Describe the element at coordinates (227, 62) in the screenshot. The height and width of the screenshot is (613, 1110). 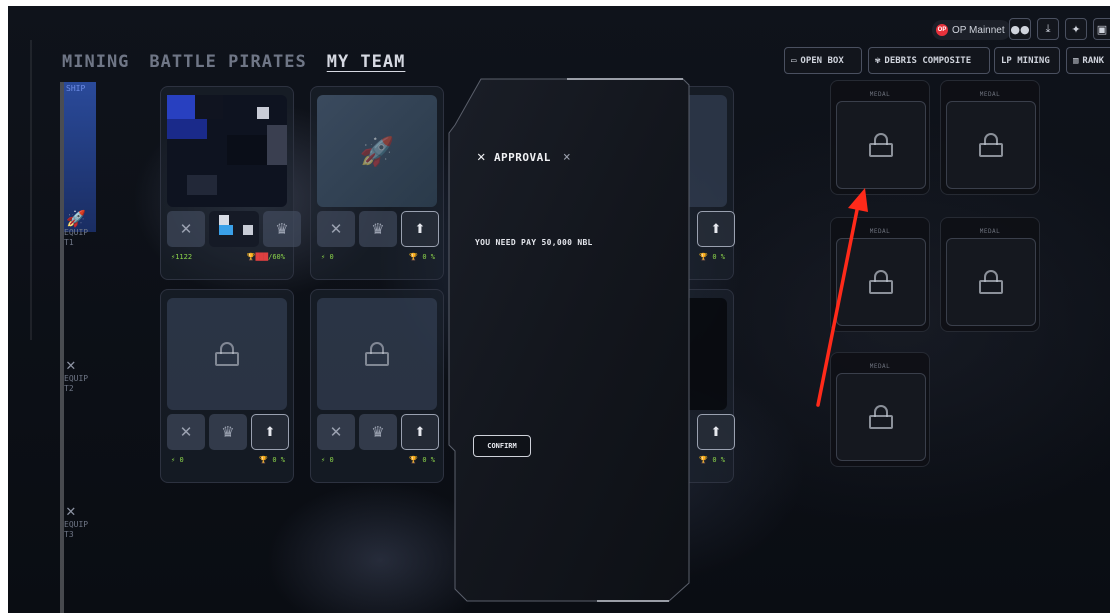
I see `tab-battle-pirates: BATTLE PIRATES` at that location.